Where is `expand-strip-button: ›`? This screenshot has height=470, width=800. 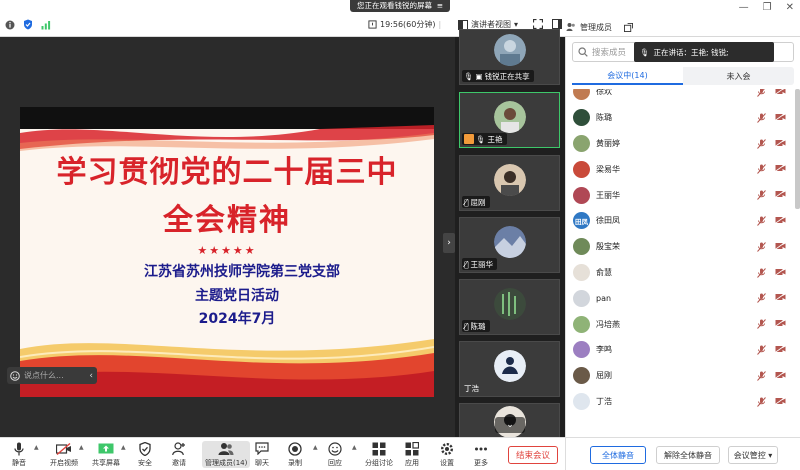 expand-strip-button: › is located at coordinates (449, 243).